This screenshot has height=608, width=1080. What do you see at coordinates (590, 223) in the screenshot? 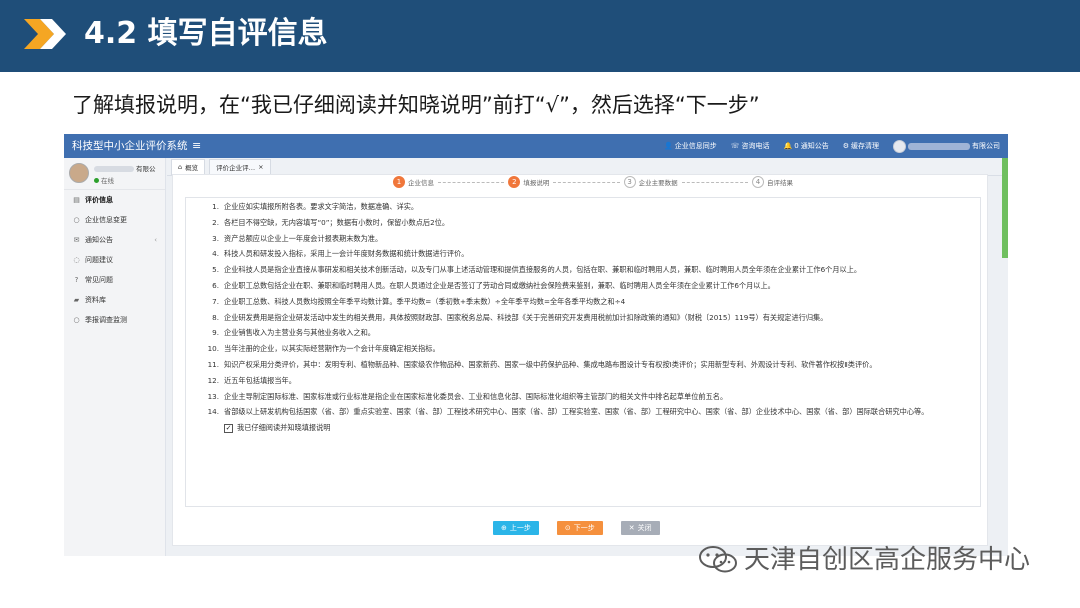
I see `list-item: 2. 各栏目不得空缺，无内容填写“0”；数据有小数时，保留小数点后2位。` at bounding box center [590, 223].